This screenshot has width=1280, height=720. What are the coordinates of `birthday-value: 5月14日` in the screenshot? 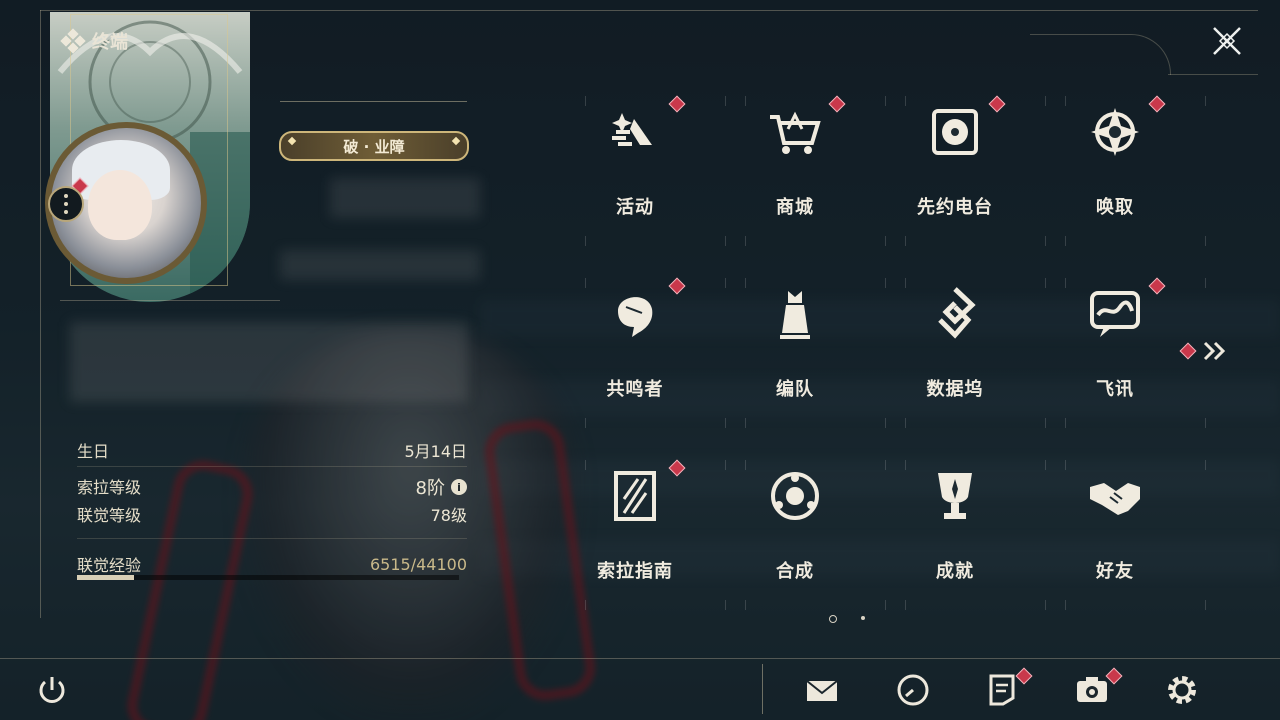 It's located at (435, 451).